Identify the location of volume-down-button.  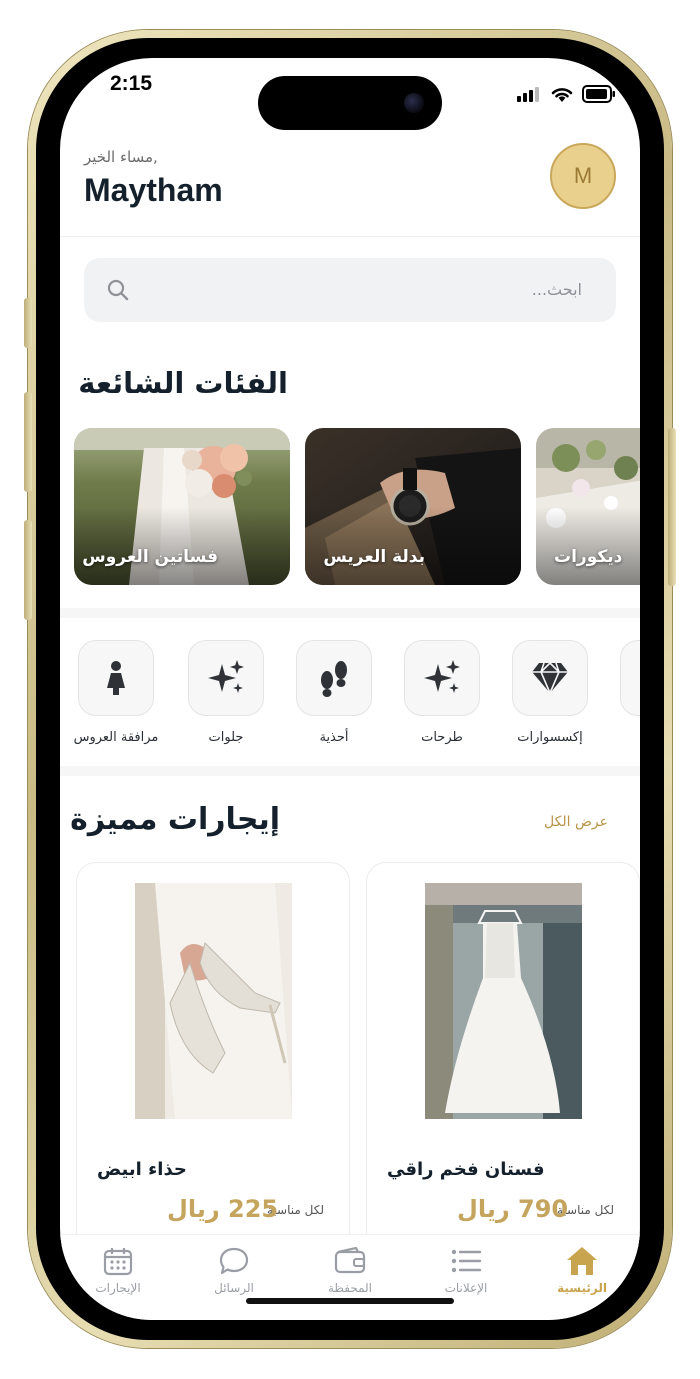
(28, 570).